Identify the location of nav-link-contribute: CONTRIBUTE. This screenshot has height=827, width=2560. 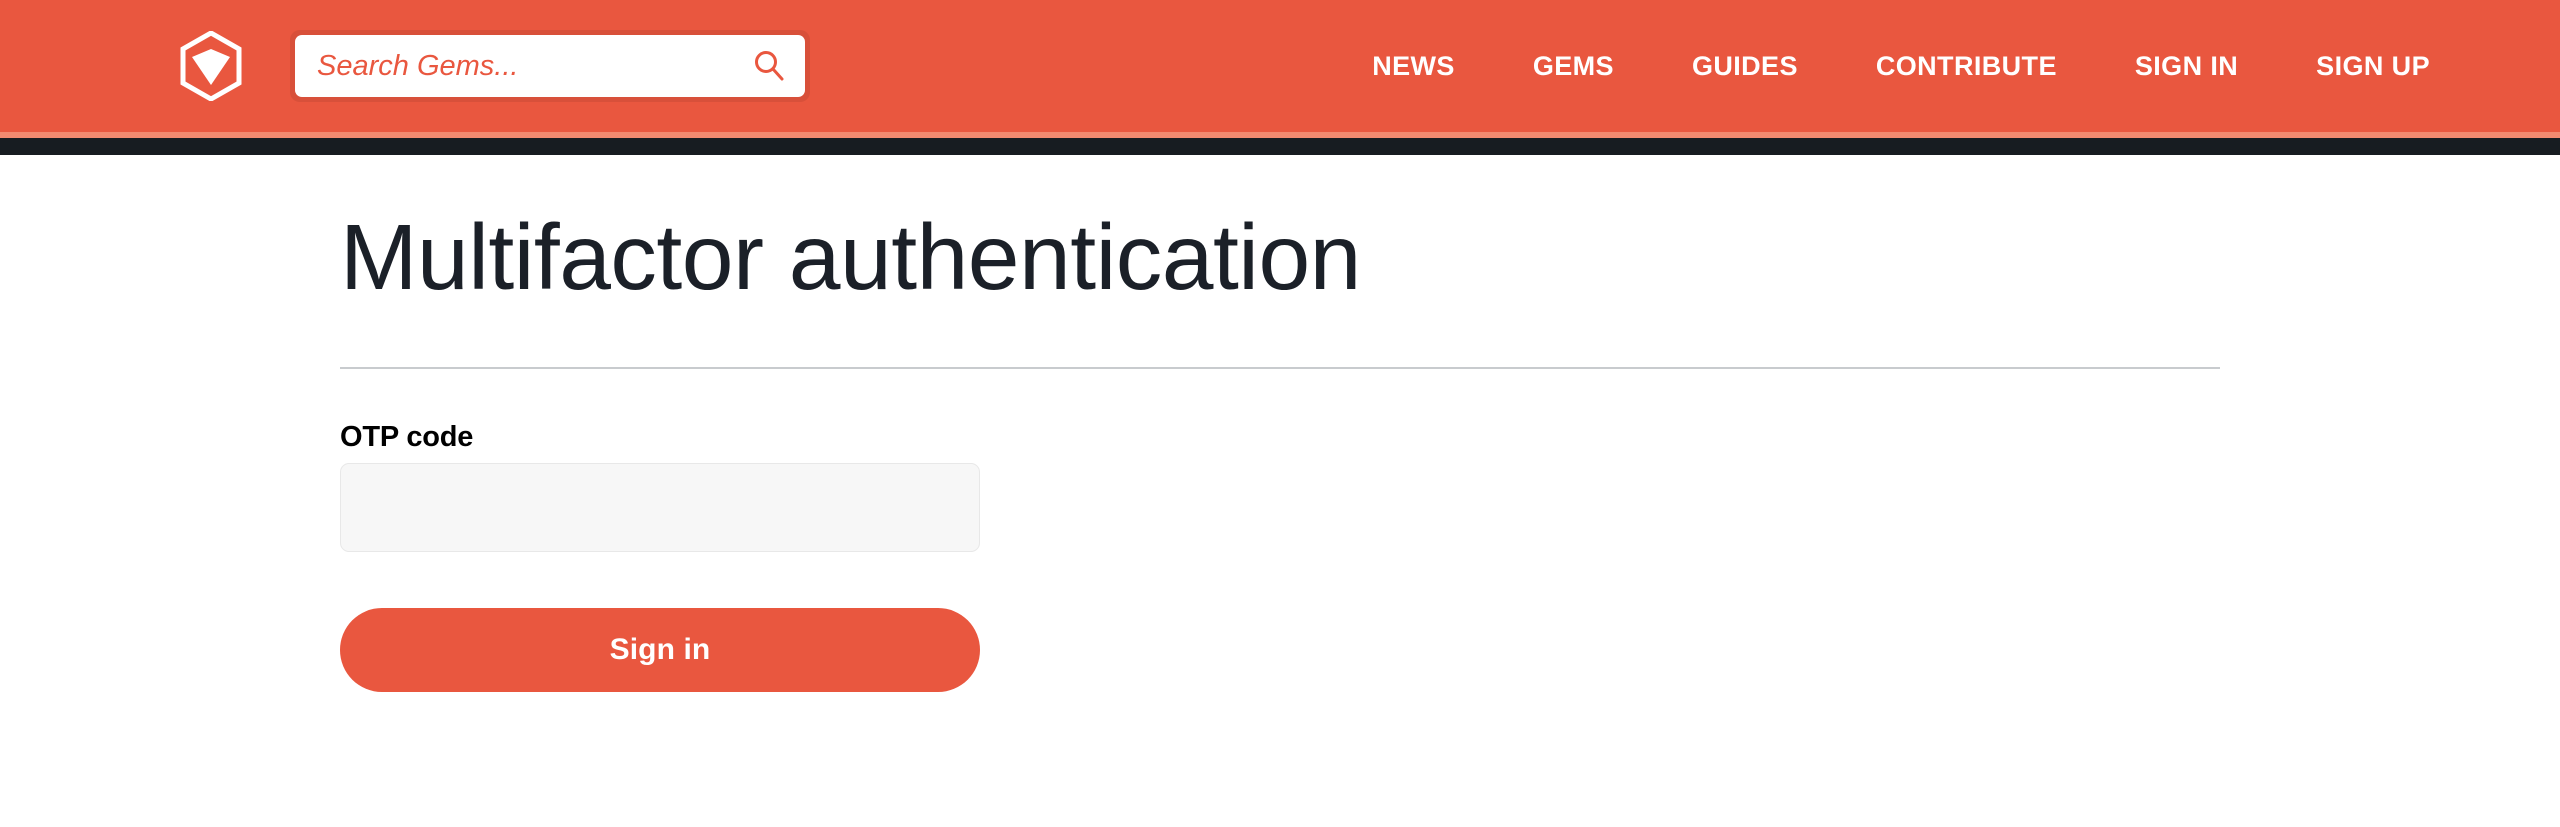
(1966, 66).